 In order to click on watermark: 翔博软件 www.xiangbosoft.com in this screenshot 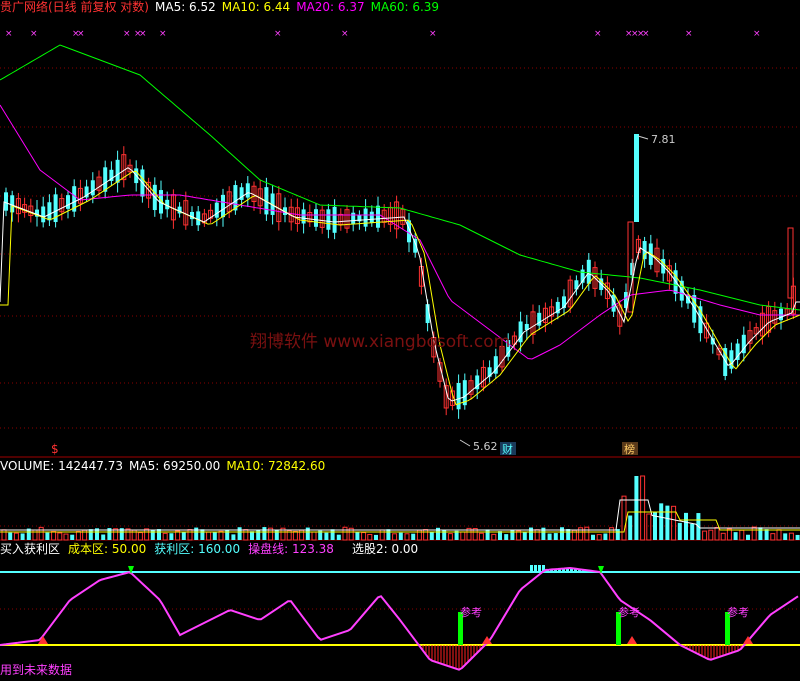, I will do `click(380, 342)`.